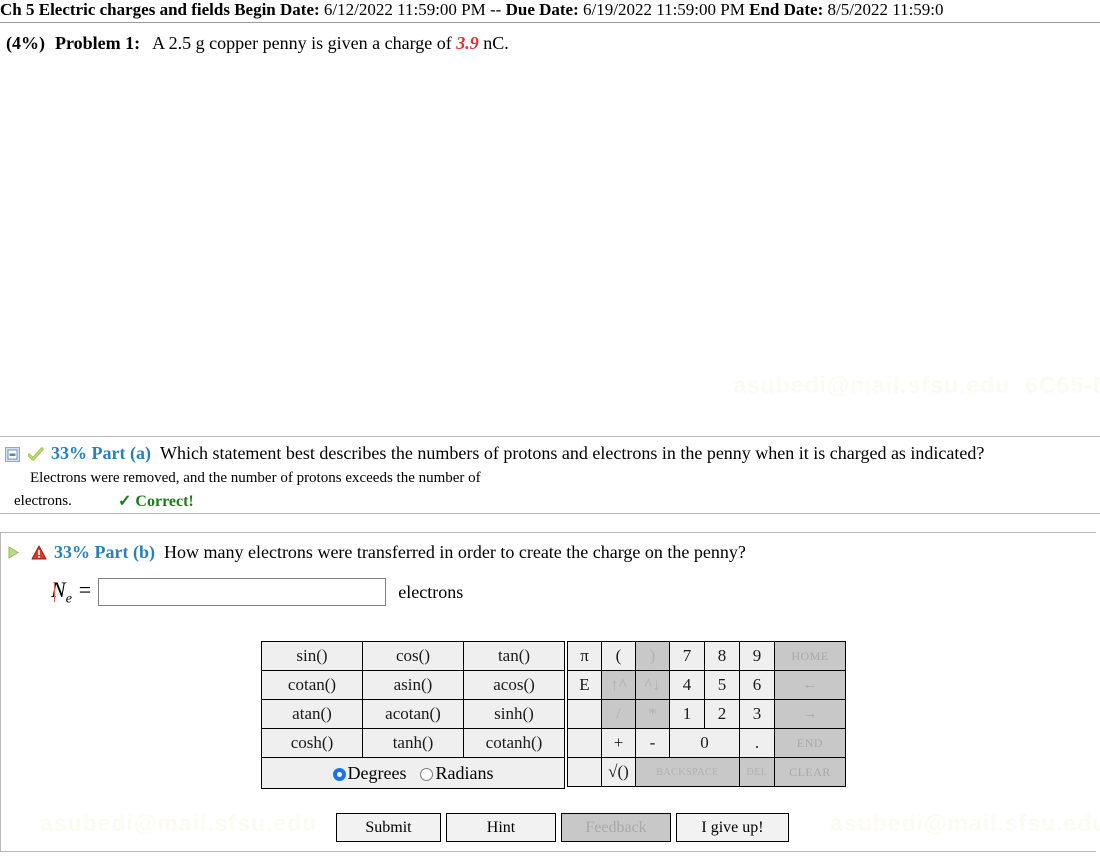 This screenshot has width=1100, height=857. What do you see at coordinates (618, 656) in the screenshot?
I see `key-open-paren: (` at bounding box center [618, 656].